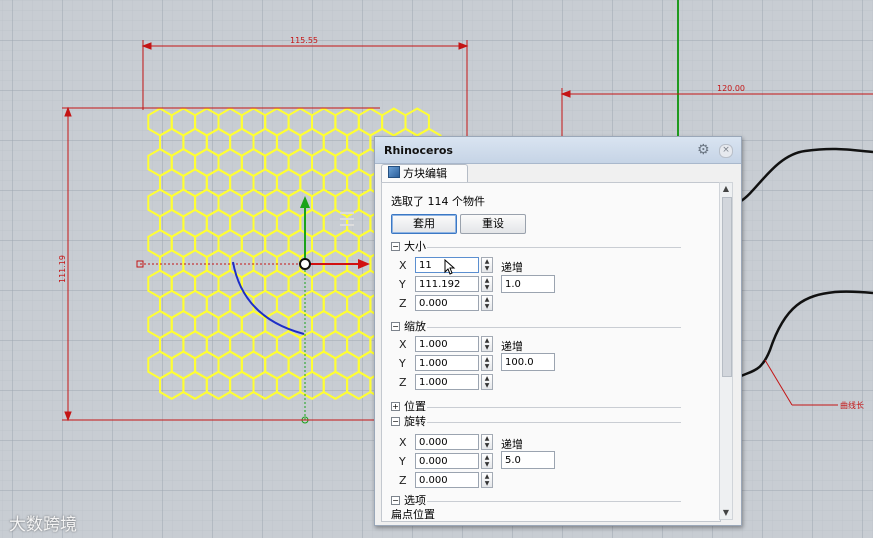 The height and width of the screenshot is (538, 873). I want to click on section-scale: − 缩放, so click(551, 327).